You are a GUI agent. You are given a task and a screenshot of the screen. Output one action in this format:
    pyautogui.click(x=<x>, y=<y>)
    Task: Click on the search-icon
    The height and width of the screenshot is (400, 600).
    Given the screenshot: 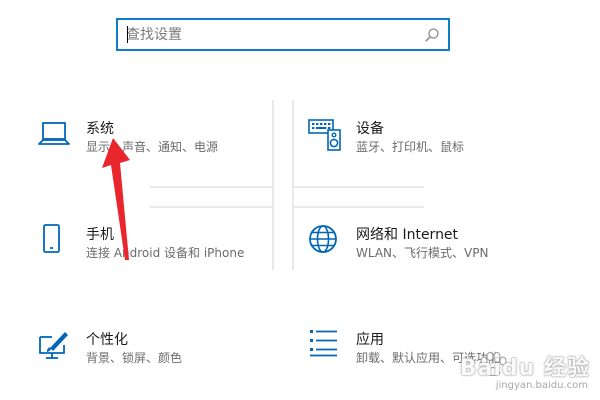 What is the action you would take?
    pyautogui.click(x=432, y=35)
    